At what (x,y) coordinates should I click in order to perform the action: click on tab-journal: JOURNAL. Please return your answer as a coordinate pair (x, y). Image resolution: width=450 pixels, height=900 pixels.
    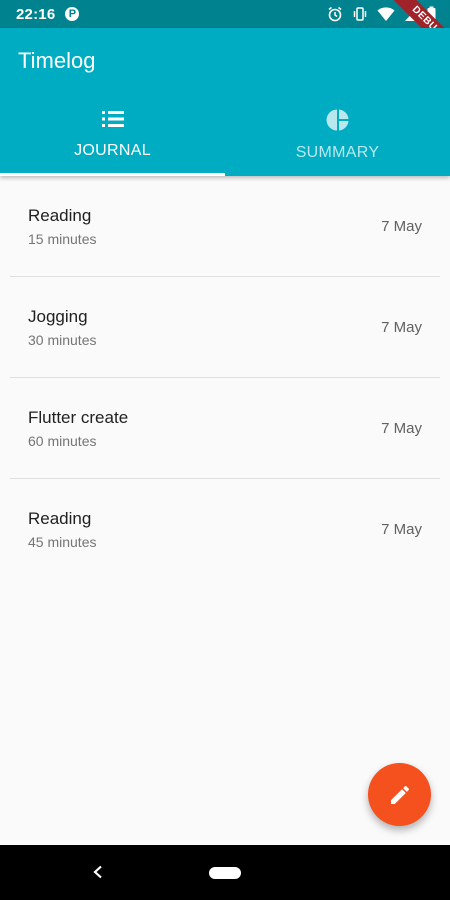
    Looking at the image, I should click on (112, 138).